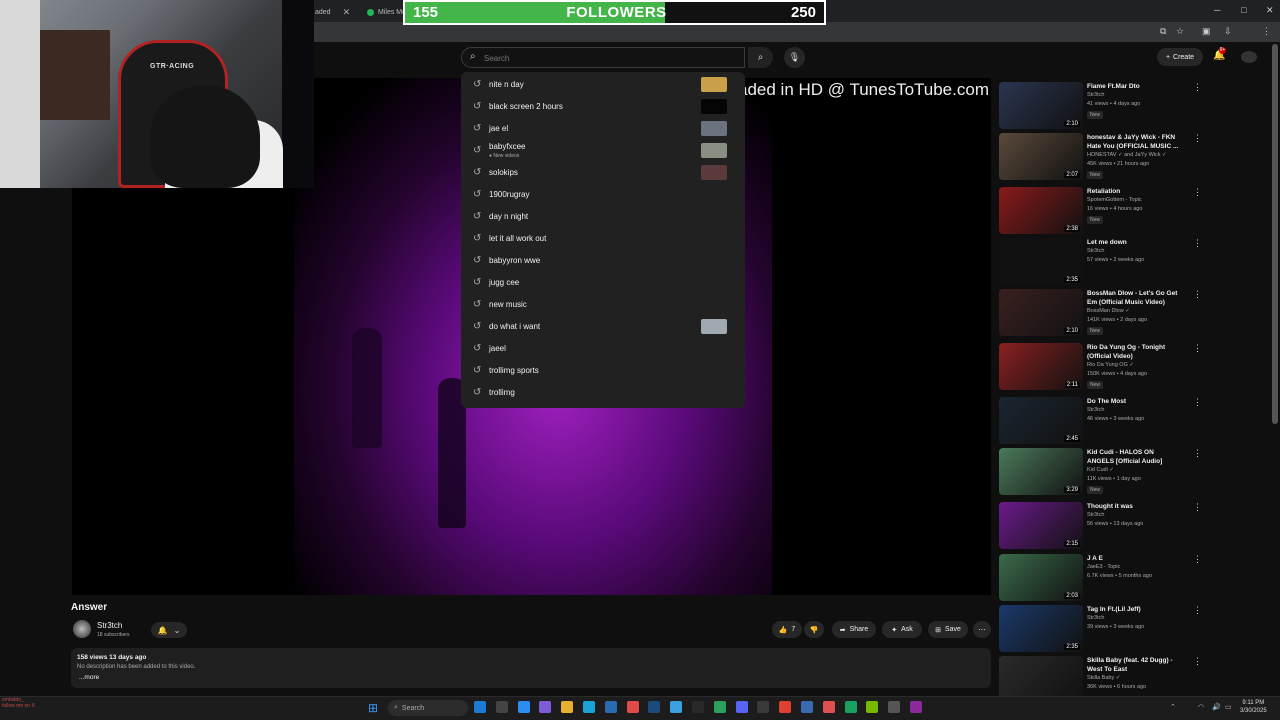 This screenshot has height=720, width=1280. I want to click on video-thumbnail: 3:29, so click(1041, 471).